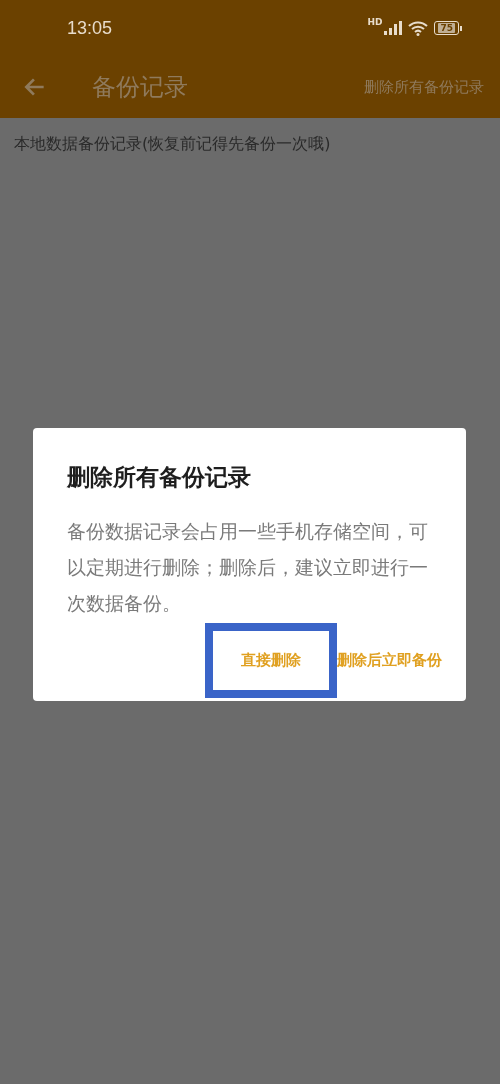  What do you see at coordinates (248, 567) in the screenshot?
I see `dialog-message: 备份数据记录会占用一些手机存储空间，可以定期进行删除；删除后，建议立即进行一次数据备份。` at bounding box center [248, 567].